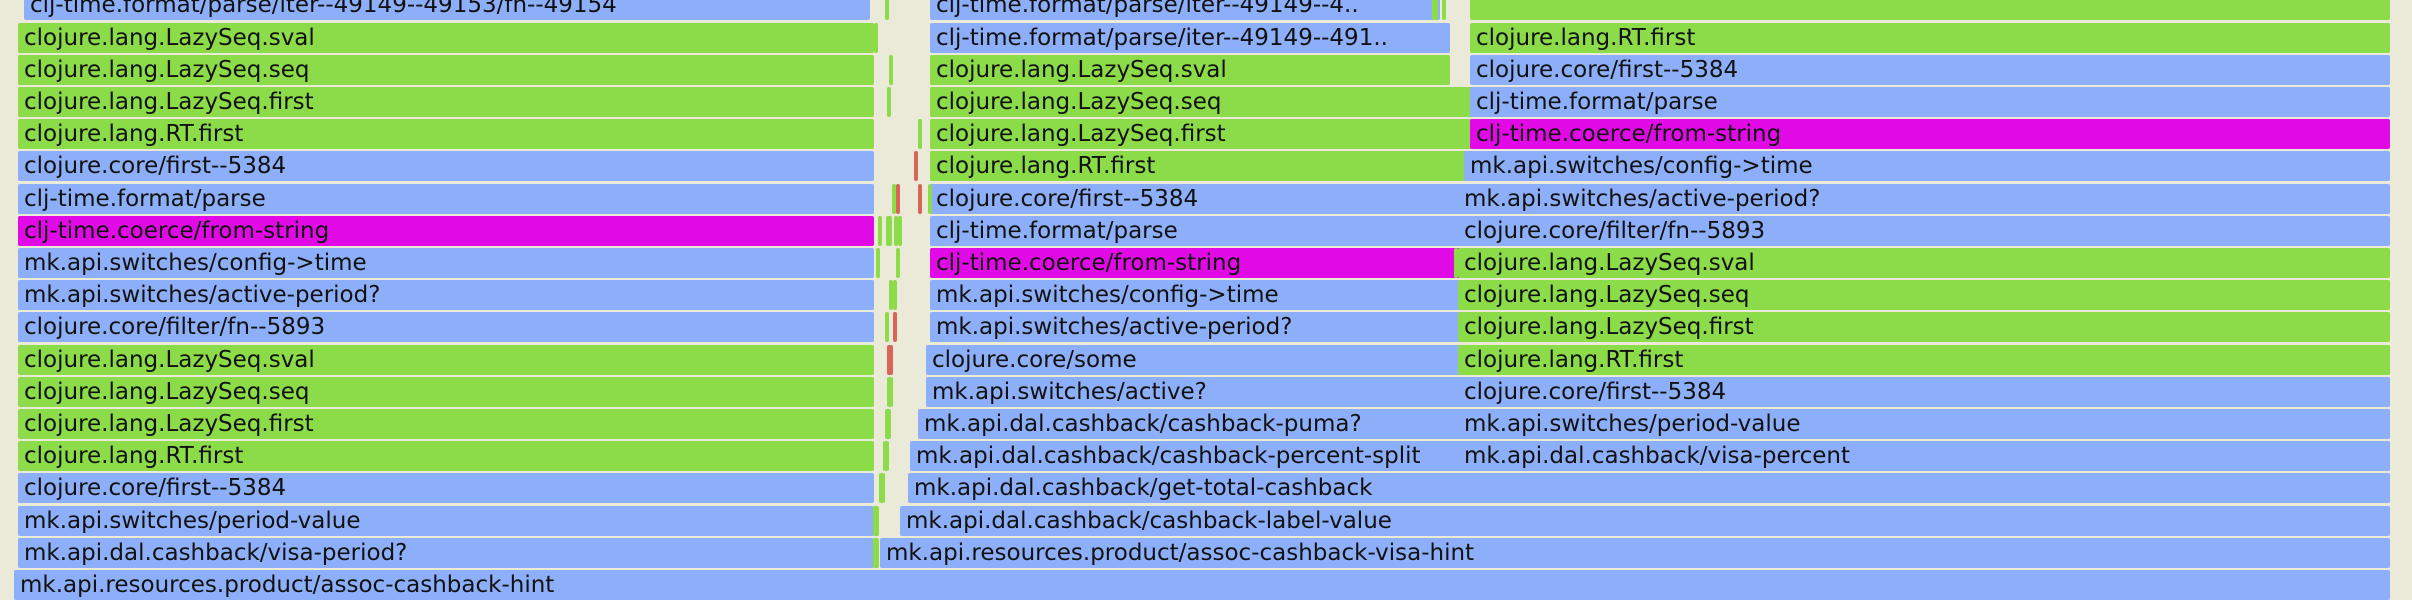 This screenshot has width=2412, height=600. What do you see at coordinates (1645, 520) in the screenshot?
I see `stack-frame: mk.api.dal.cashback/cashback-label-value` at bounding box center [1645, 520].